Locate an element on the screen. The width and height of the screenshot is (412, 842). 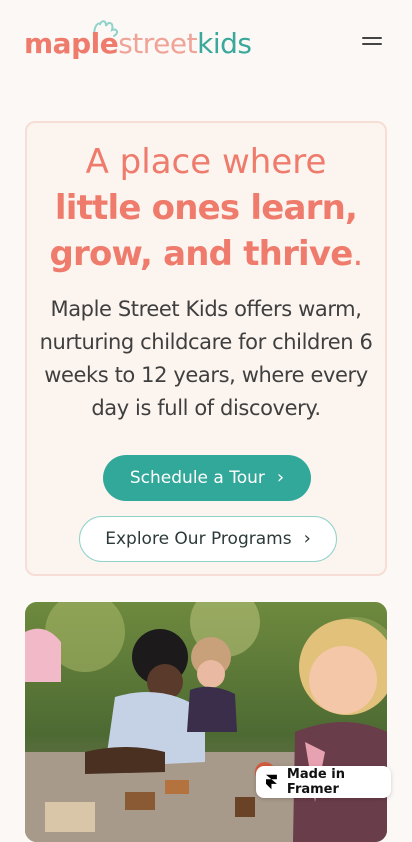
hero-heading-line3: grow, and thrive. is located at coordinates (206, 254).